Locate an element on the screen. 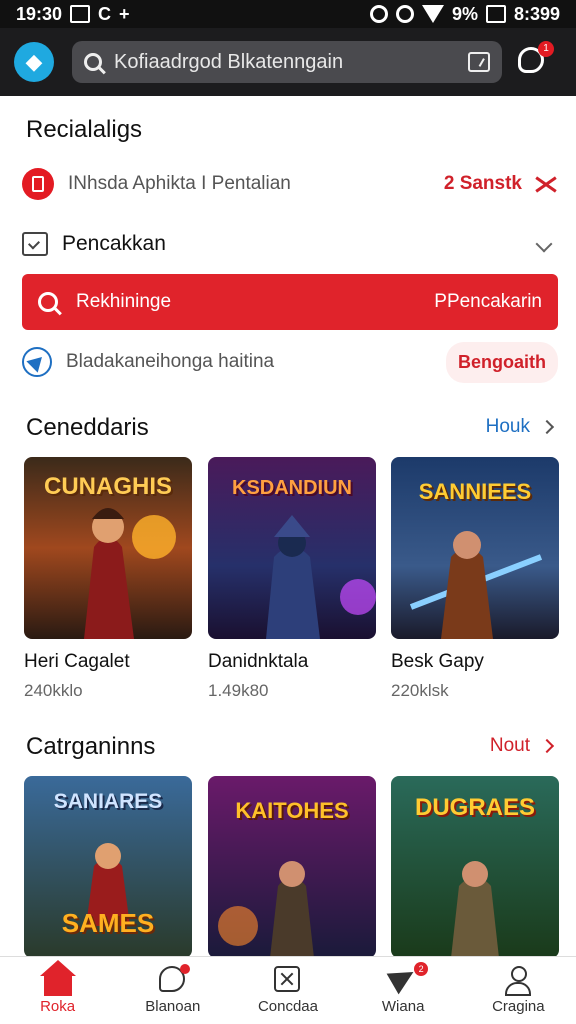 This screenshot has height=1024, width=576. featured-see-all: Houk is located at coordinates (520, 427).